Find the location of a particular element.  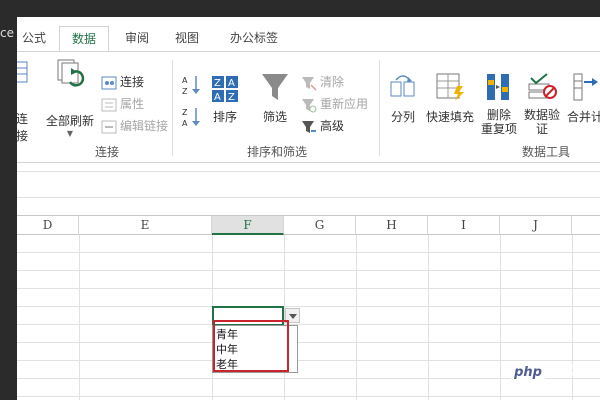

reapply-label: 重新应用 is located at coordinates (344, 104).